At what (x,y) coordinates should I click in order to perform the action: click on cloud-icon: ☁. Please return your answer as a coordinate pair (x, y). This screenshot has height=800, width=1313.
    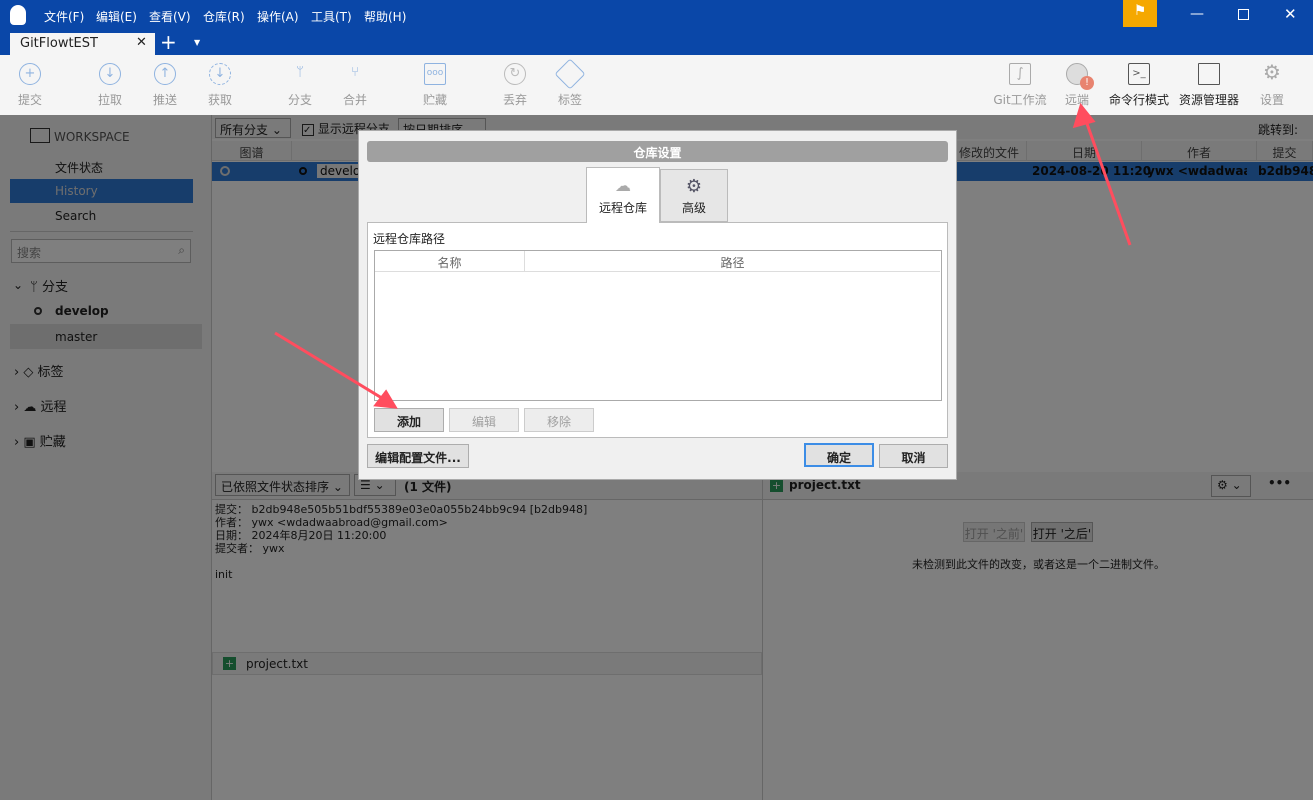
    Looking at the image, I should click on (623, 185).